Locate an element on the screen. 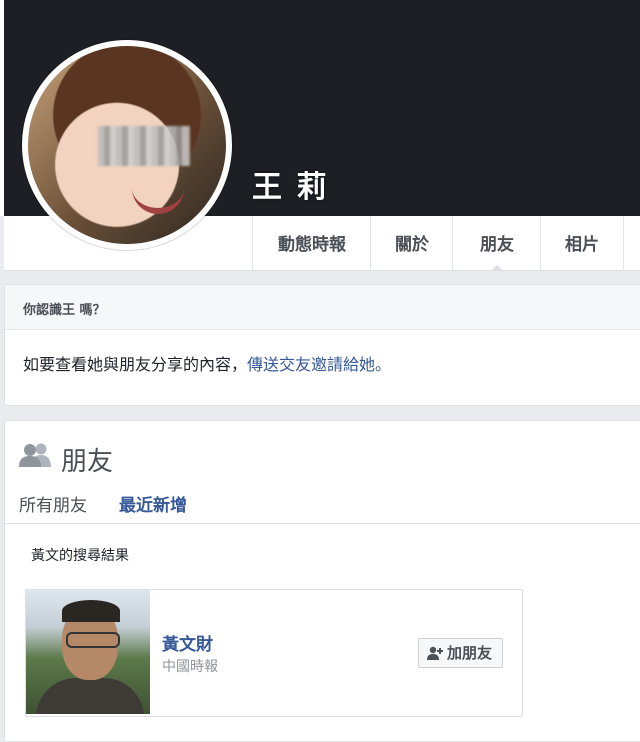  profile-picture is located at coordinates (127, 145).